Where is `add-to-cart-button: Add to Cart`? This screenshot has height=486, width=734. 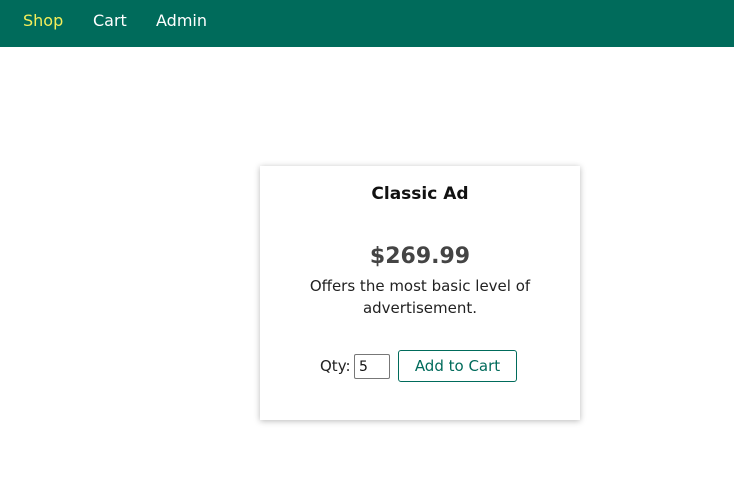
add-to-cart-button: Add to Cart is located at coordinates (457, 366).